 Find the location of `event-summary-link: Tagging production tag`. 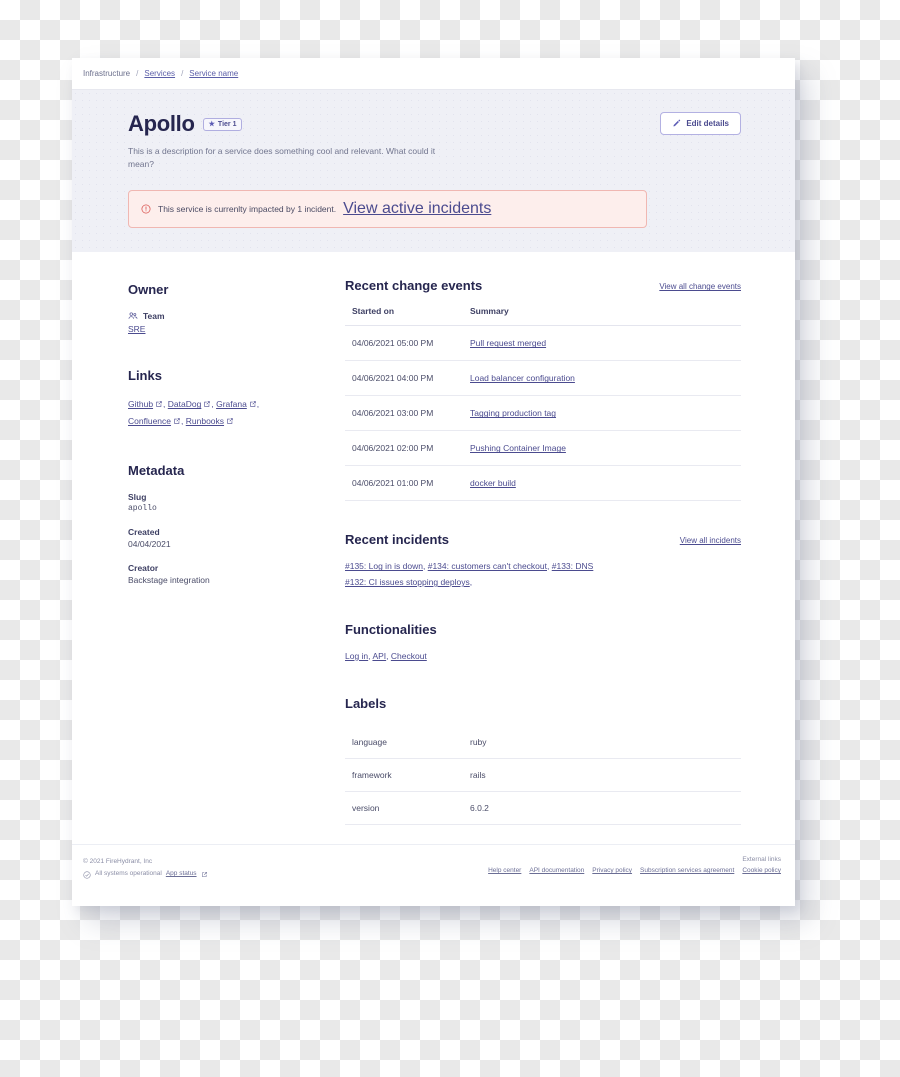

event-summary-link: Tagging production tag is located at coordinates (513, 413).